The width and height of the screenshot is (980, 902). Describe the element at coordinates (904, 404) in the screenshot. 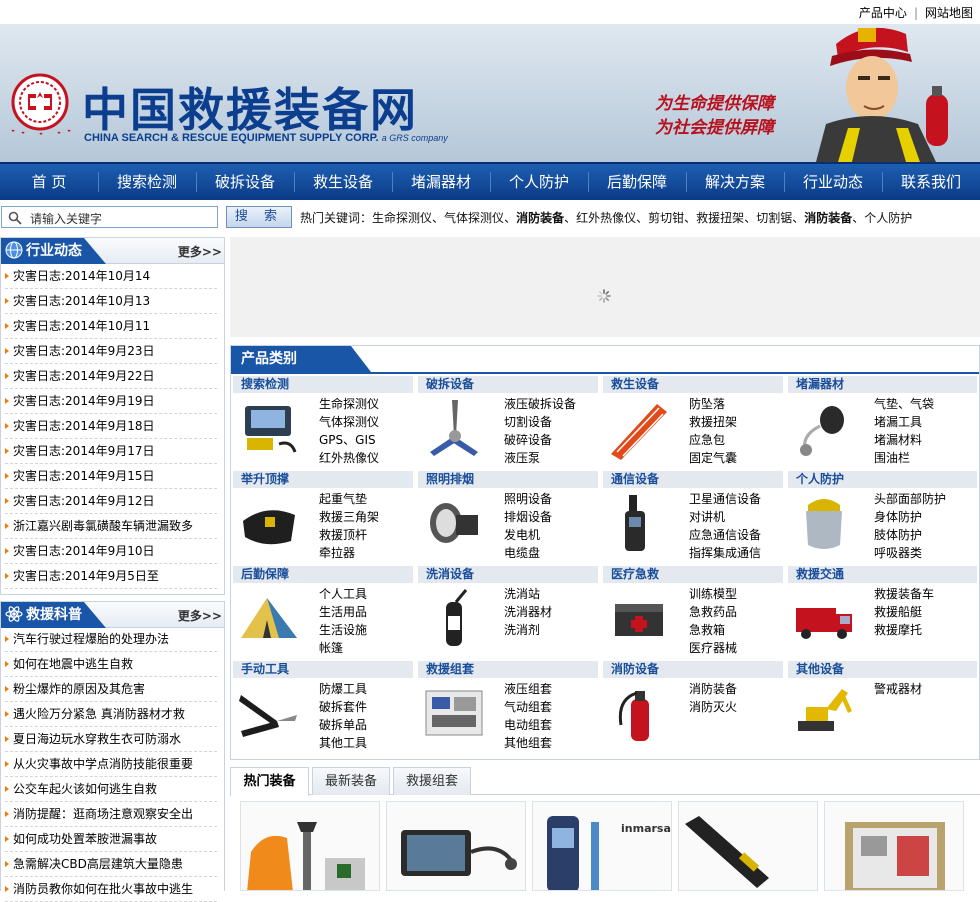

I see `category-item-link: 气垫、气袋` at that location.